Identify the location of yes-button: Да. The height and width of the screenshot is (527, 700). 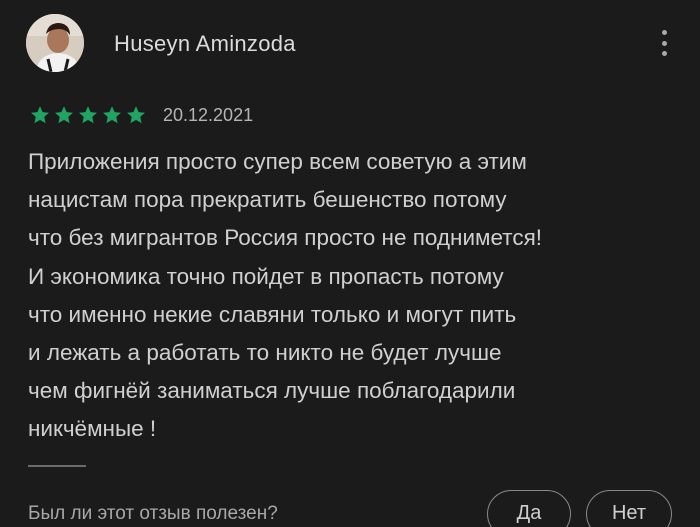
(529, 508).